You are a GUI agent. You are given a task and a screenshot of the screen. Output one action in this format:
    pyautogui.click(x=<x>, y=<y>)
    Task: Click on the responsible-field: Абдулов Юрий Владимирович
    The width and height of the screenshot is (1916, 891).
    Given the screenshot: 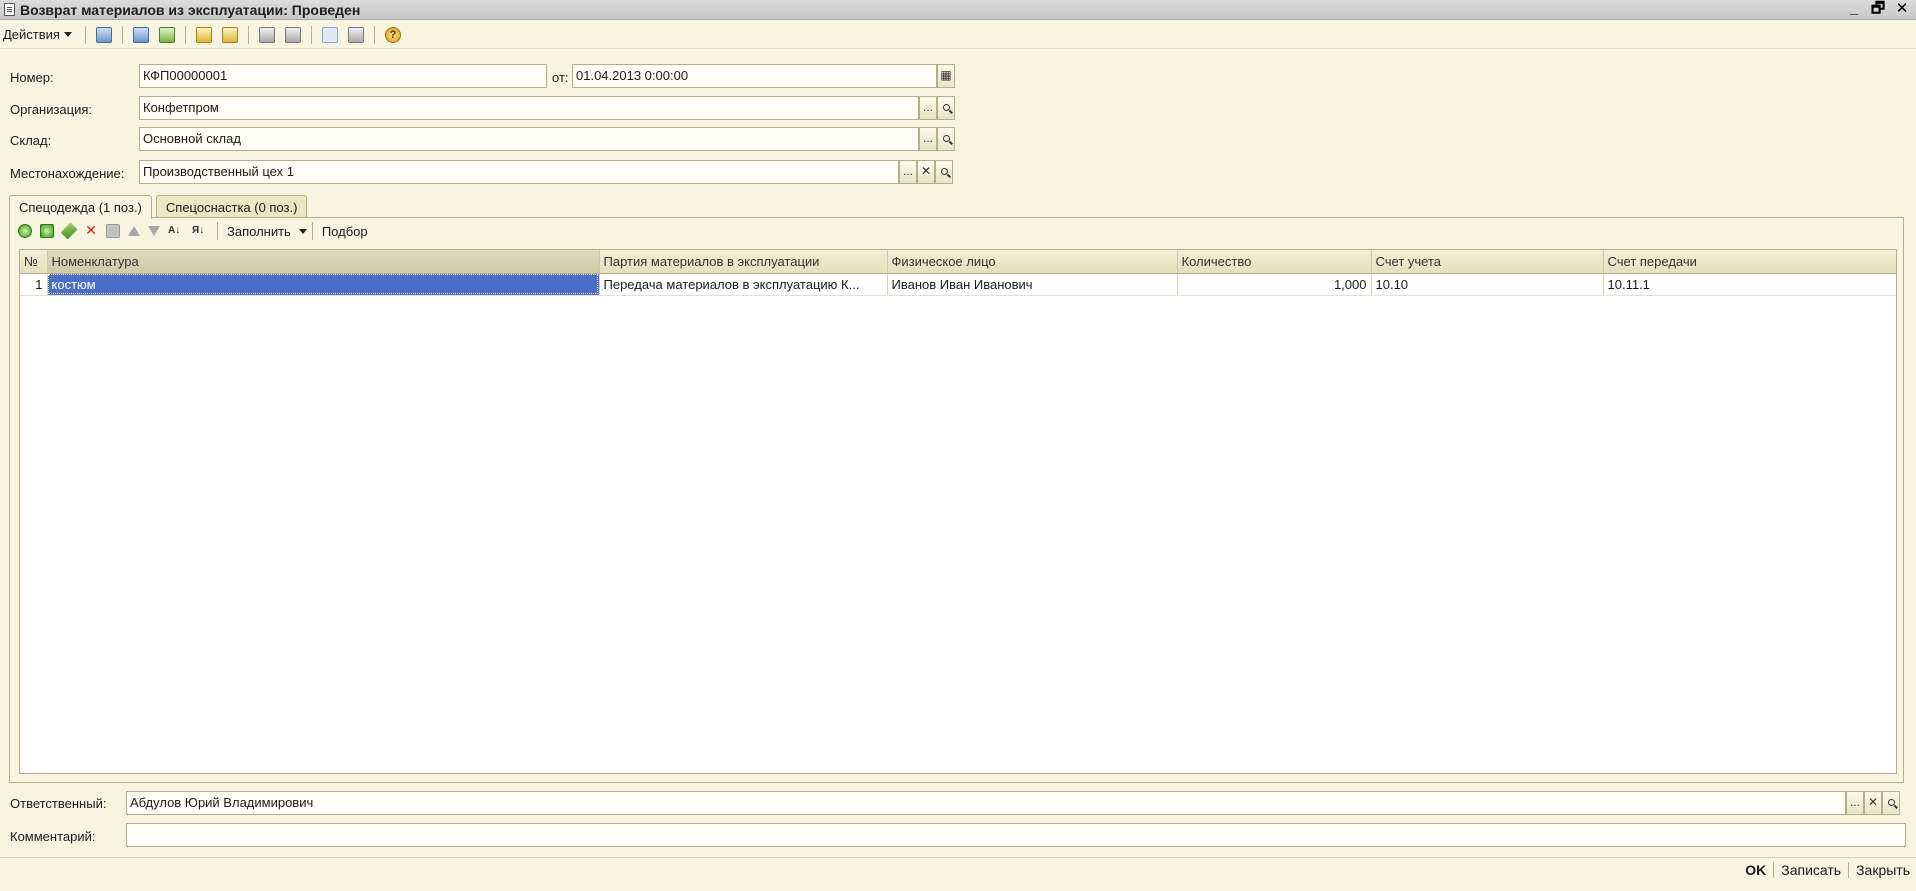 What is the action you would take?
    pyautogui.click(x=986, y=803)
    